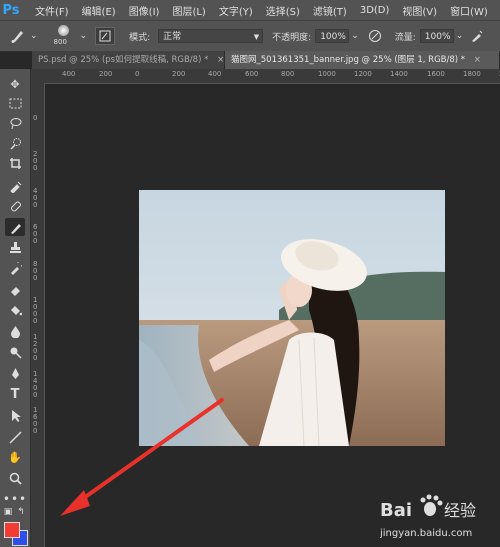  What do you see at coordinates (15, 437) in the screenshot?
I see `line-tool-icon` at bounding box center [15, 437].